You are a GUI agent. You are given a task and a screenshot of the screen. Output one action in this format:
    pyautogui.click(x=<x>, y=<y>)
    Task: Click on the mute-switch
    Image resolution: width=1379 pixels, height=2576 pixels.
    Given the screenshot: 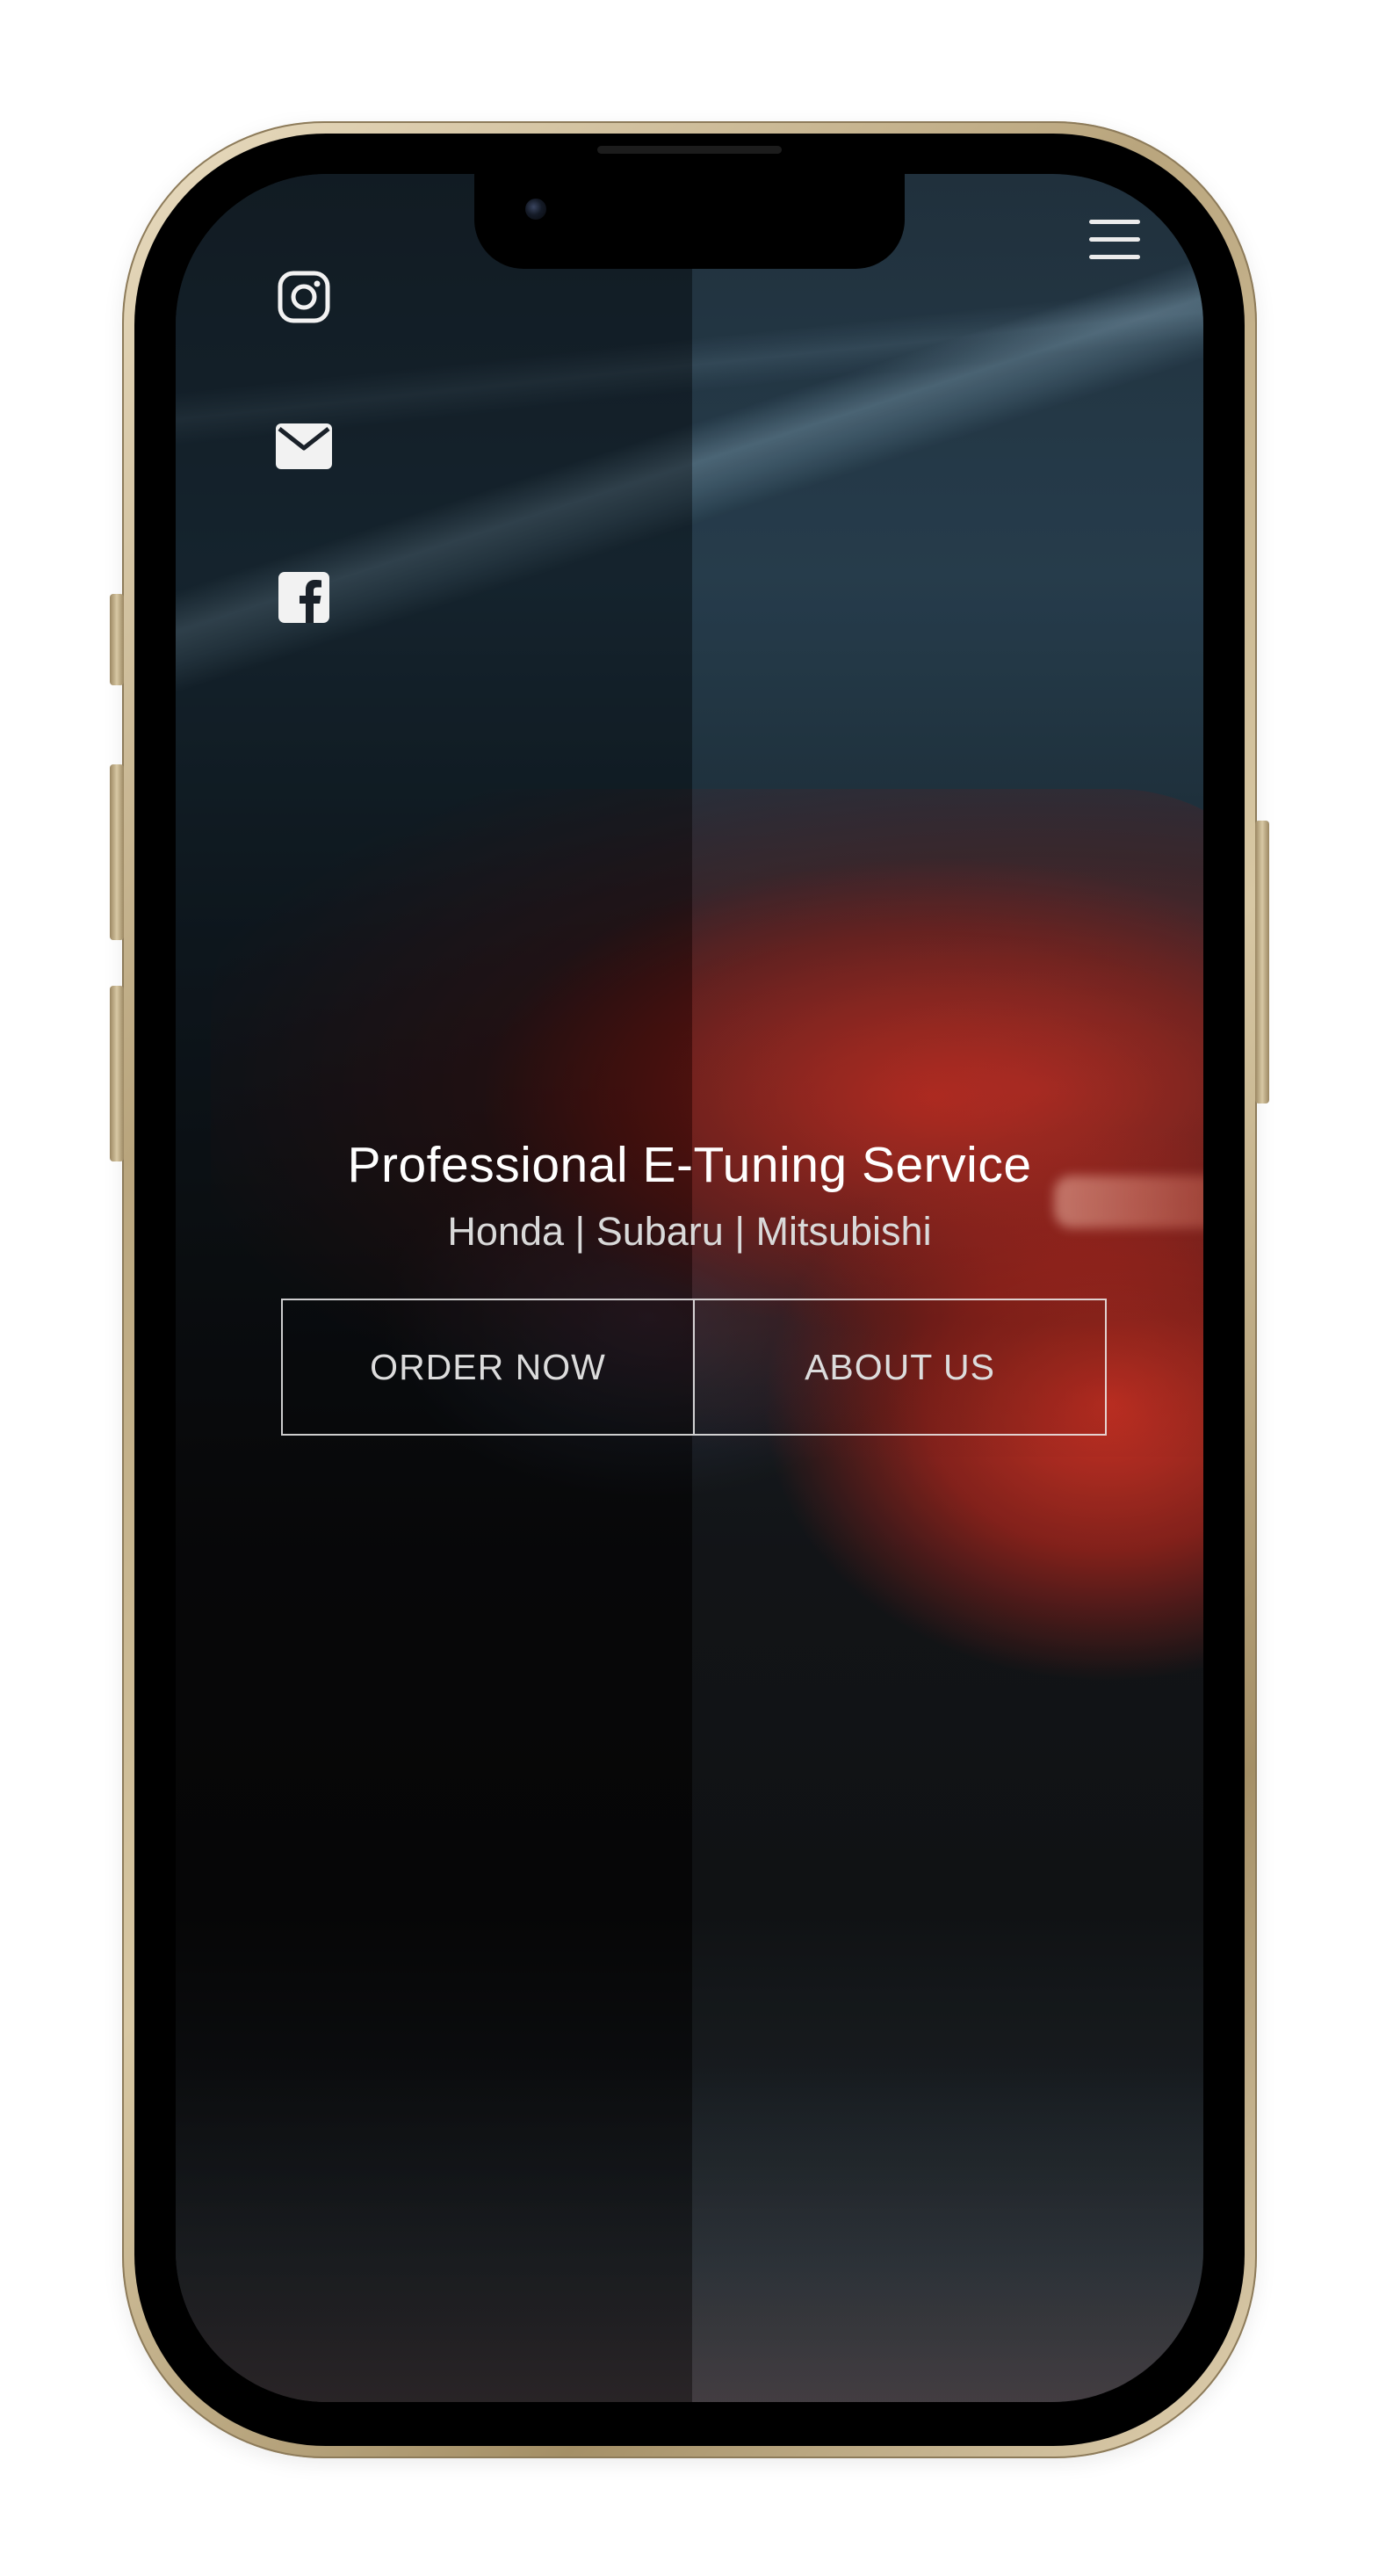 What is the action you would take?
    pyautogui.click(x=117, y=639)
    